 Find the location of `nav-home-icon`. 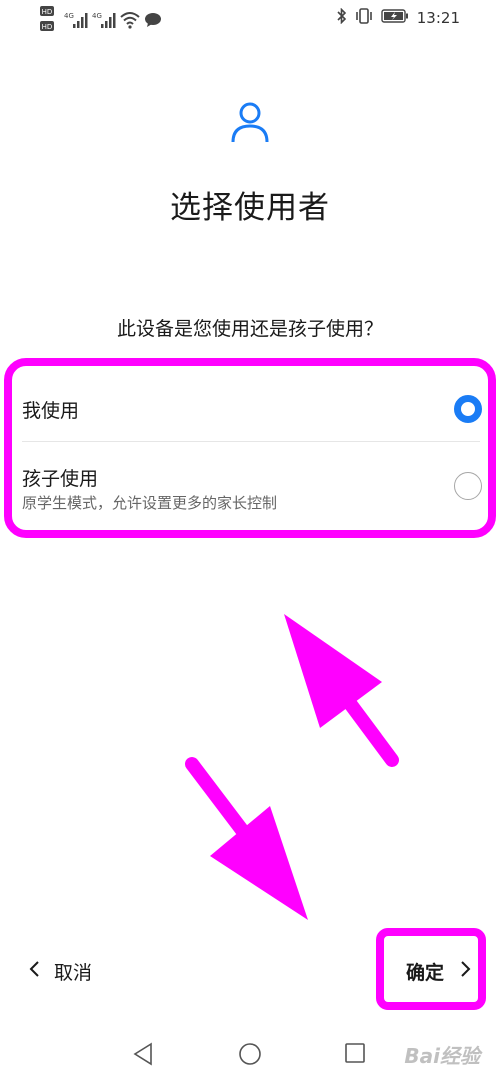

nav-home-icon is located at coordinates (250, 1056).